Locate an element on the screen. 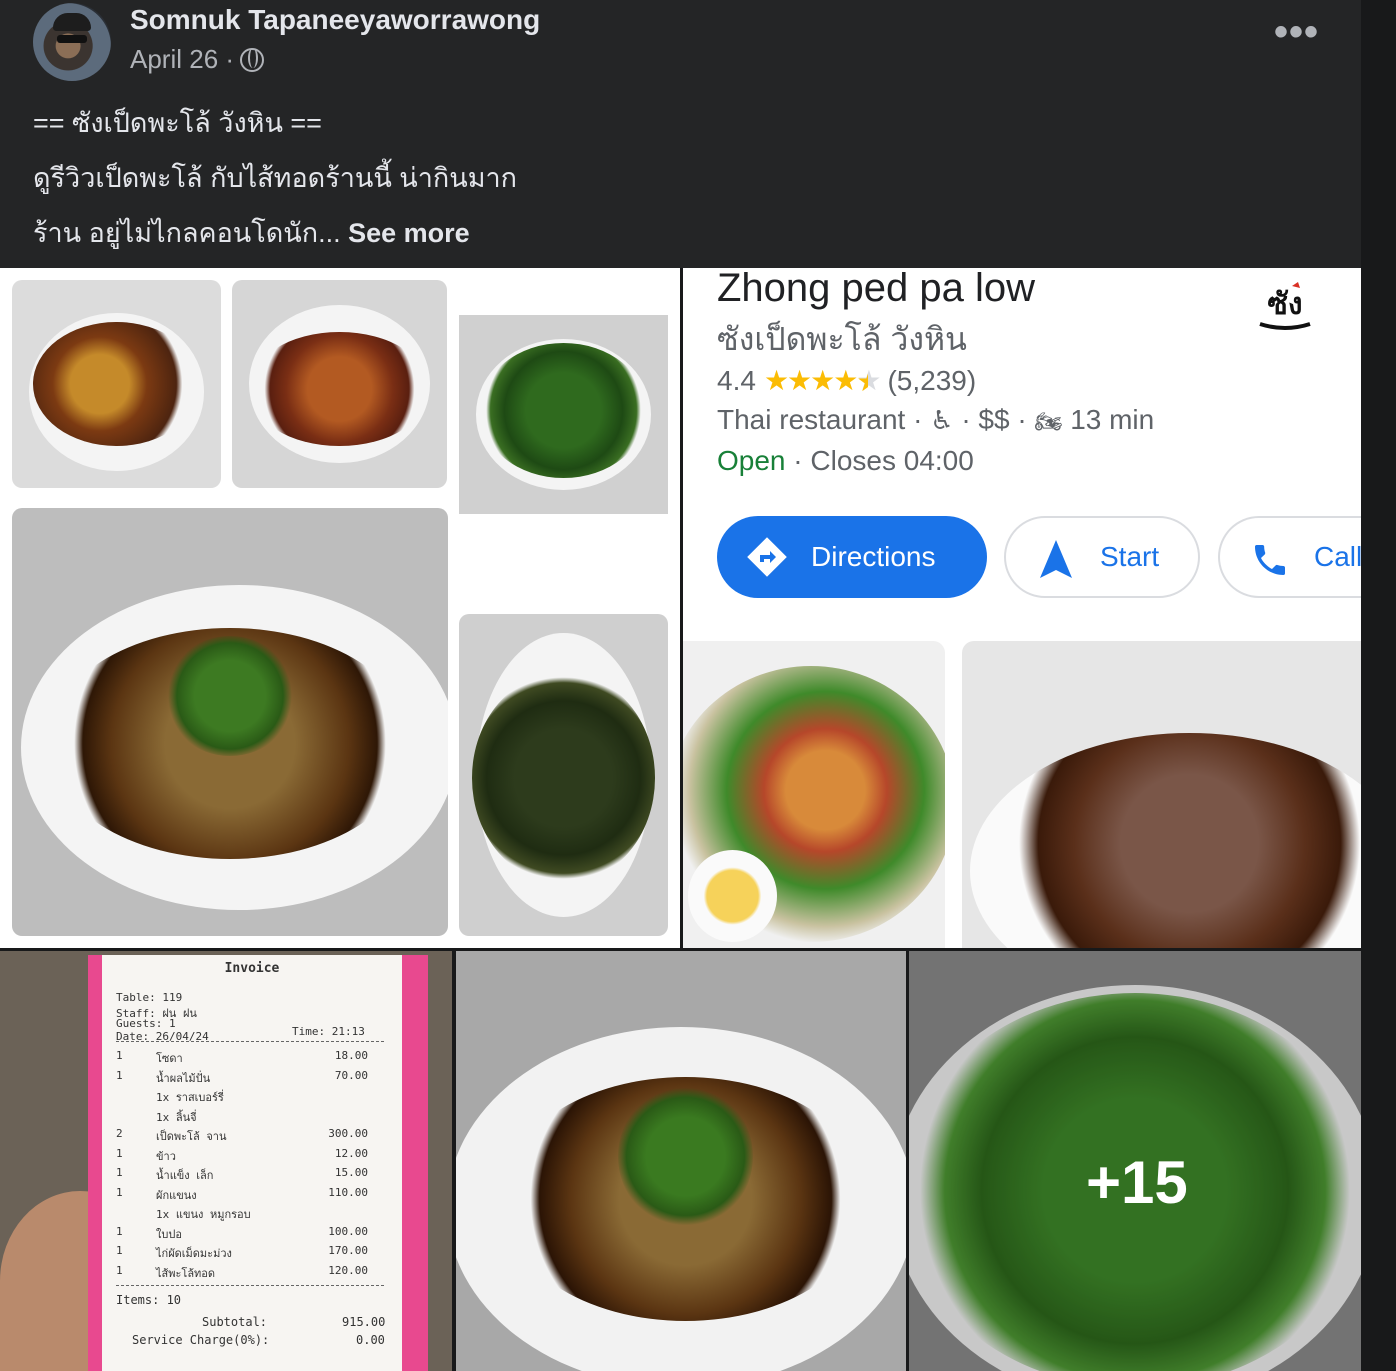 This screenshot has width=1396, height=1371. rating-row: 4.4 ★★★★★★ (5,239) is located at coordinates (846, 381).